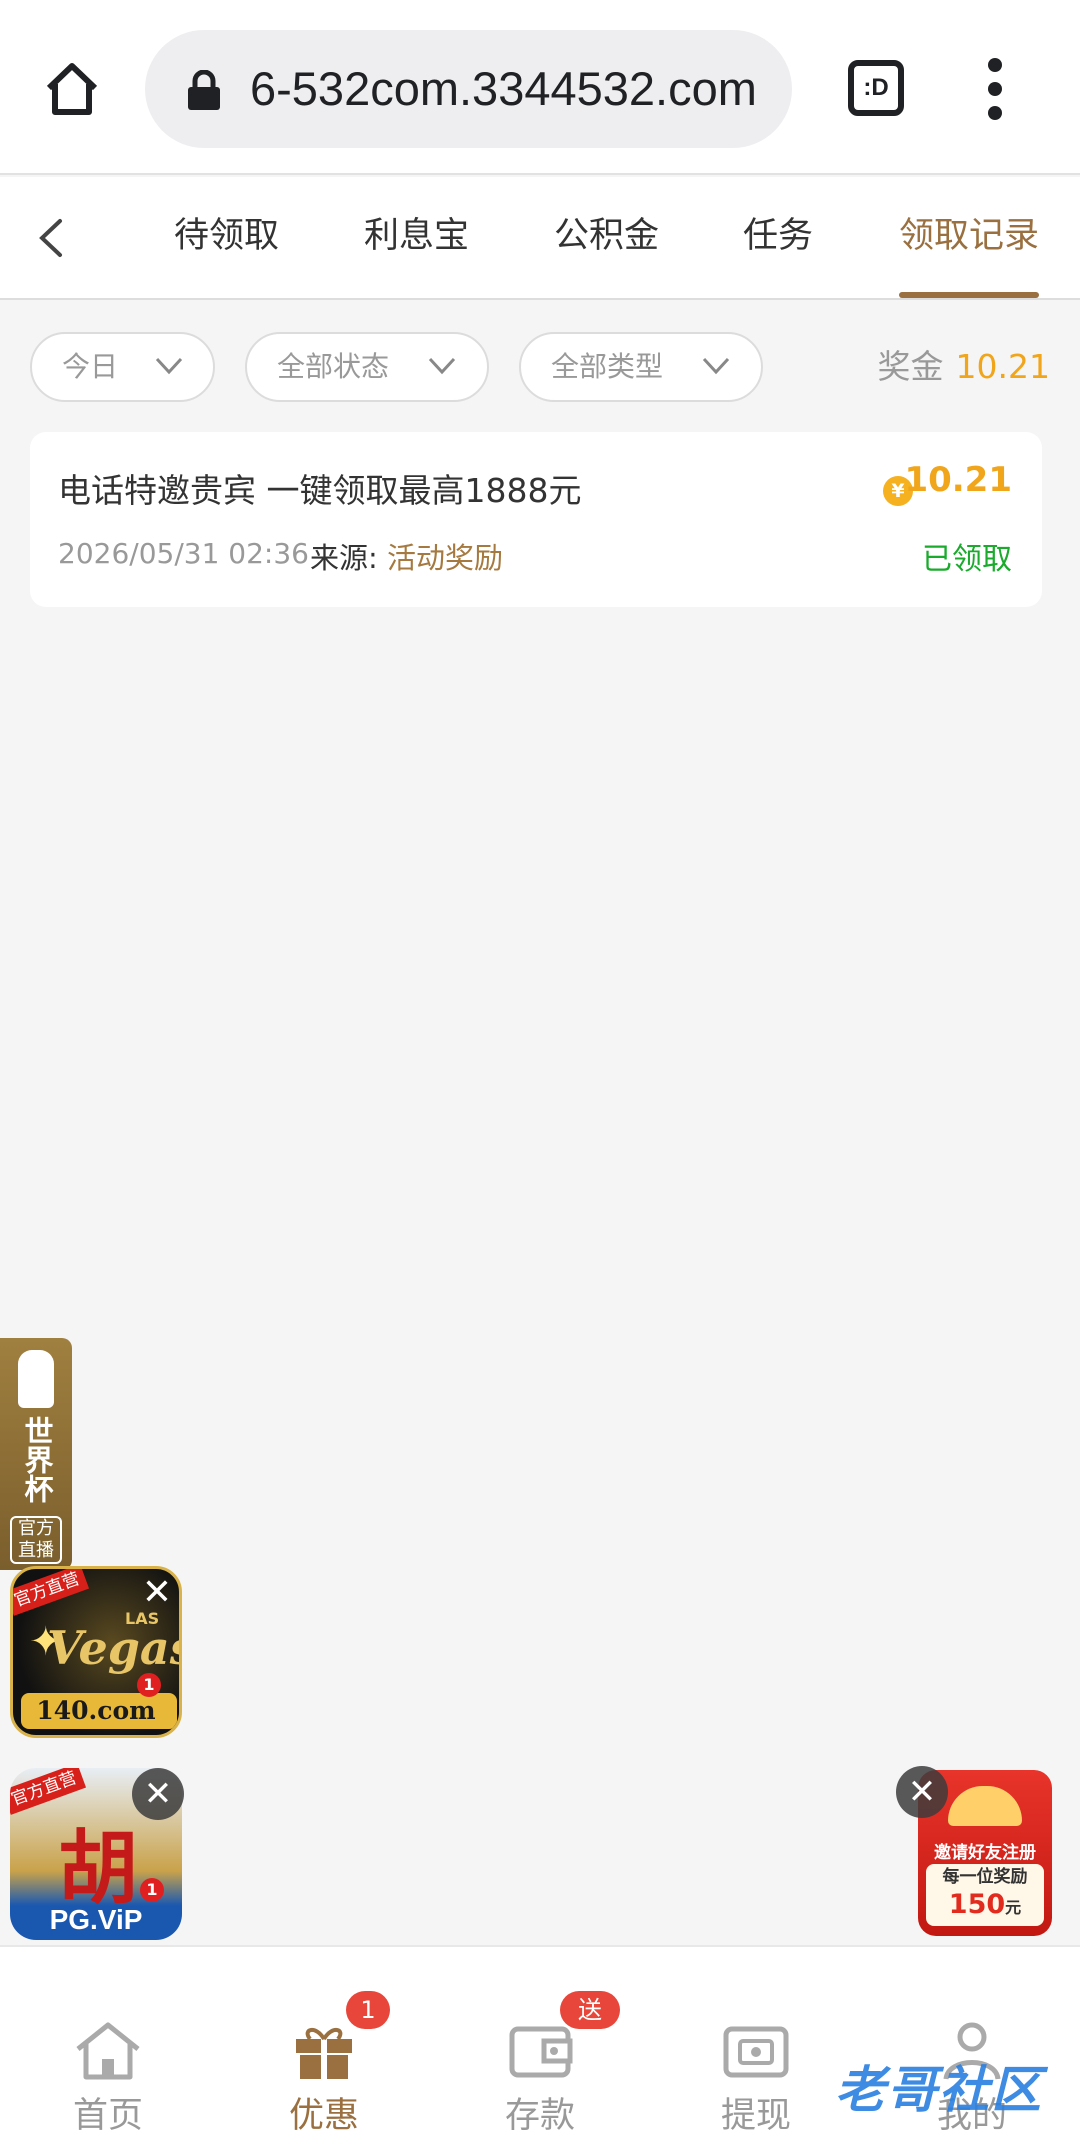  I want to click on worldcup-banner: 世界杯 官方直播, so click(36, 1454).